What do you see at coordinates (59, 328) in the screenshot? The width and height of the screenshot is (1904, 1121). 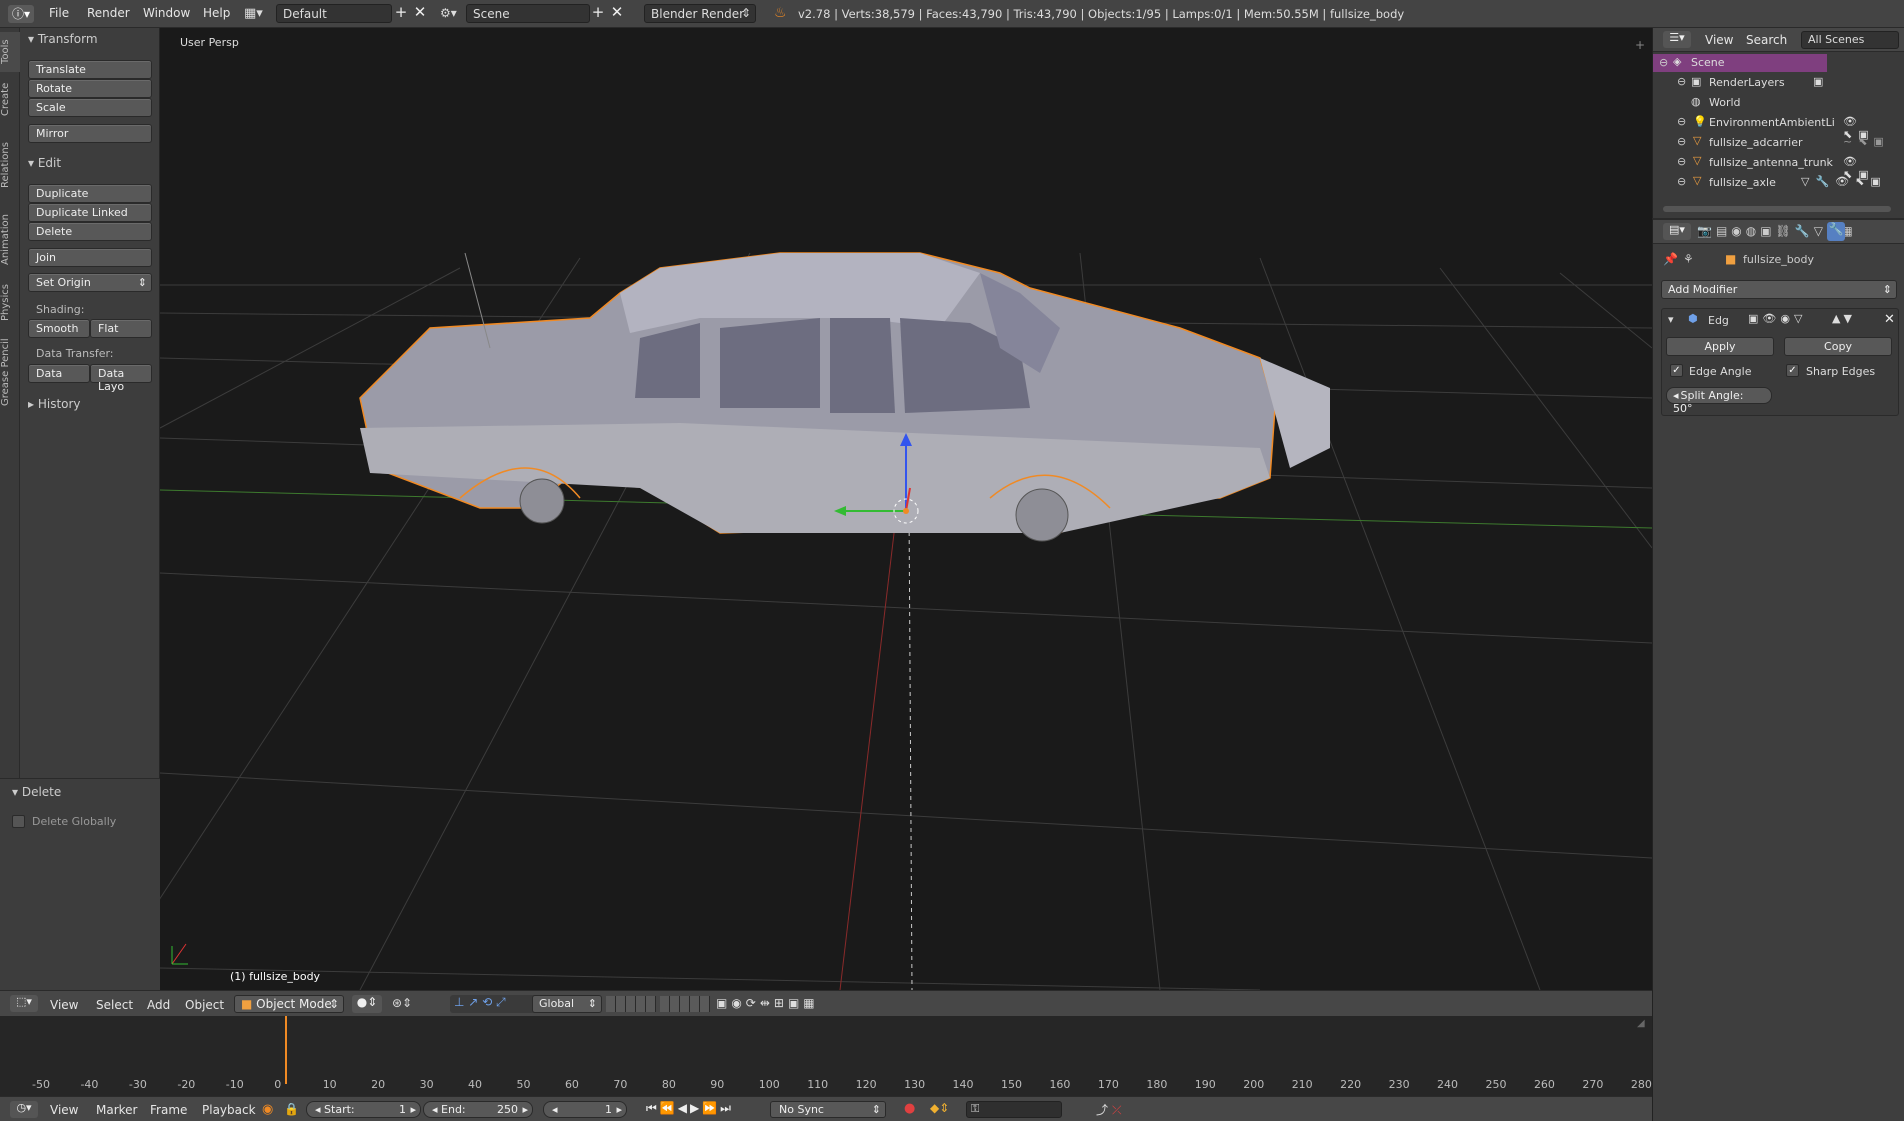 I see `smooth-button: Smooth` at bounding box center [59, 328].